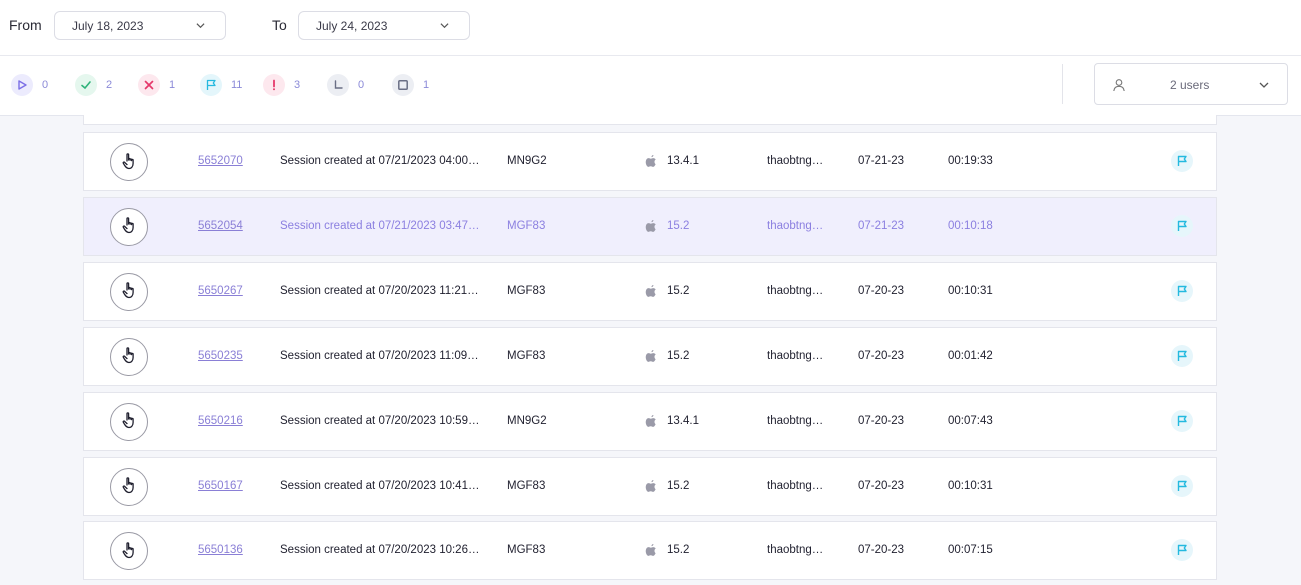 The width and height of the screenshot is (1301, 585). I want to click on session-id-link: 5650216, so click(220, 421).